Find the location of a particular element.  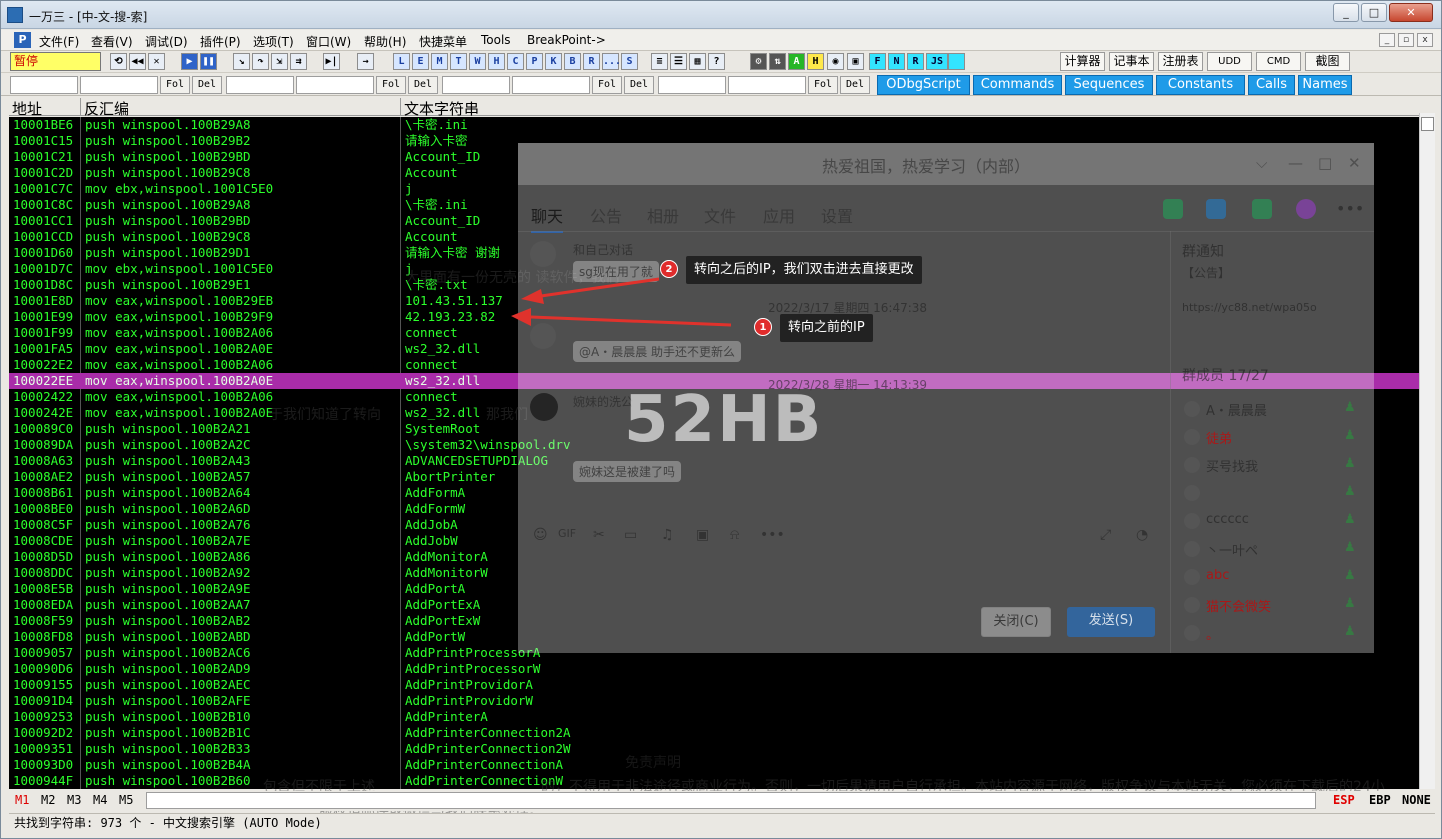

references-icon: R is located at coordinates (591, 61).